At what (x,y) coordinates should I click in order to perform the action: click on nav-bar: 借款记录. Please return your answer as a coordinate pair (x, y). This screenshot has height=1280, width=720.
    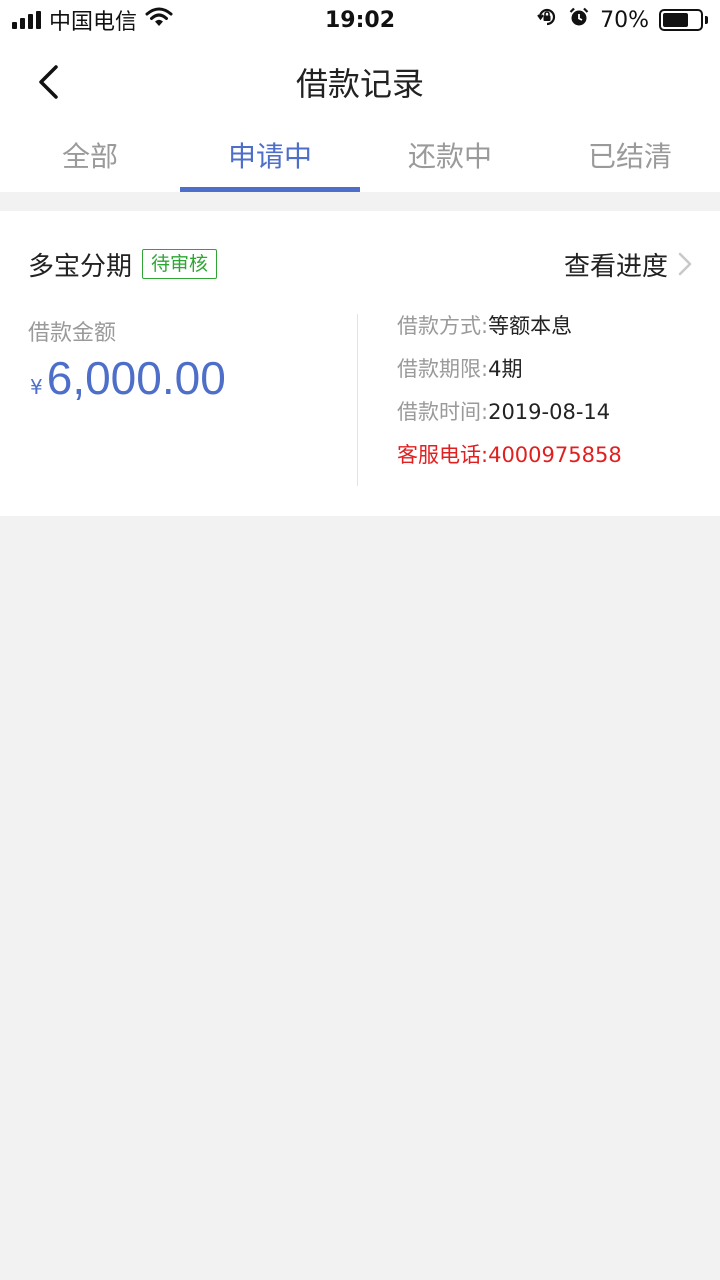
    Looking at the image, I should click on (360, 82).